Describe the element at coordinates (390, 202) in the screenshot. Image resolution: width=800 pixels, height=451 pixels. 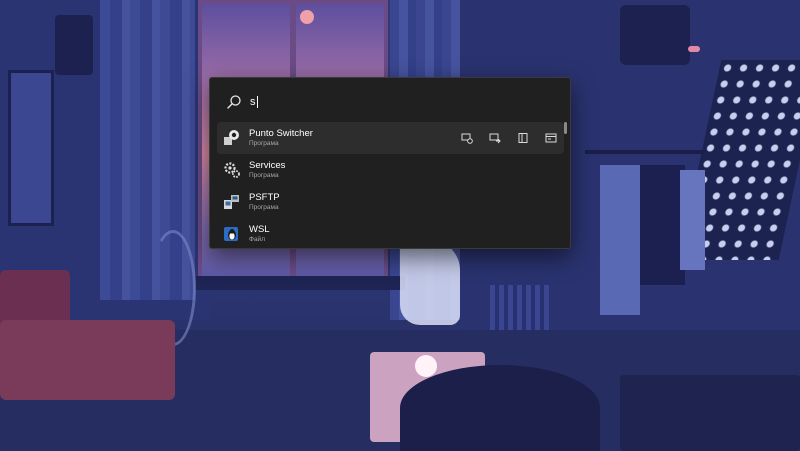
I see `result-item-psftp: PSFTP Програма` at that location.